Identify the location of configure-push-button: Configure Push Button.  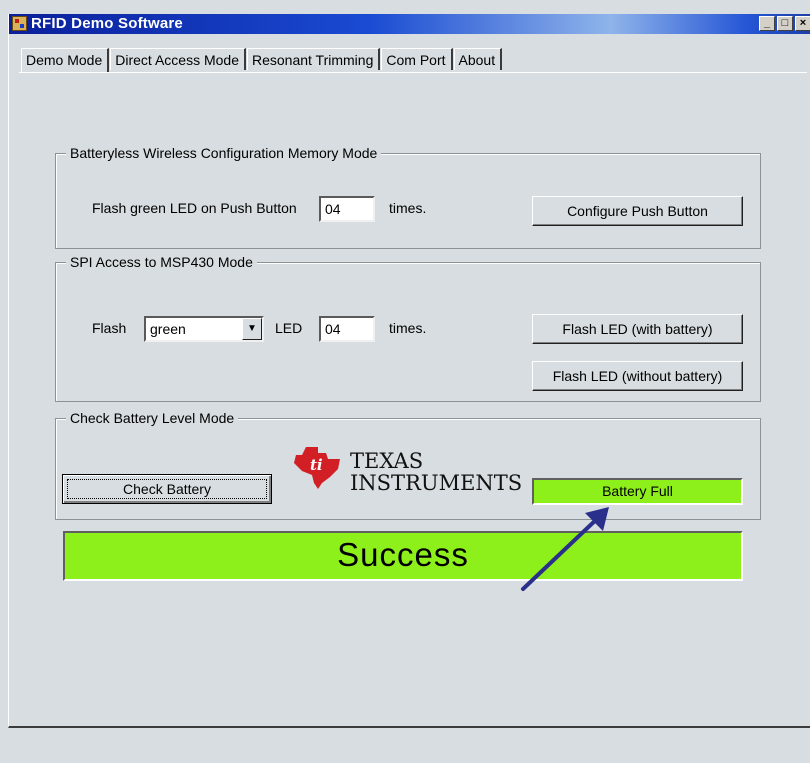
(637, 211).